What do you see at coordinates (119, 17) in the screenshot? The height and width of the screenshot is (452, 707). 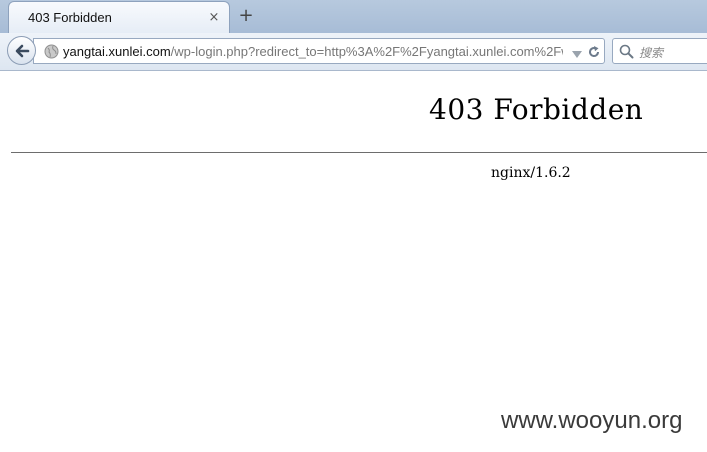 I see `tab-active: 403 Forbidden ×` at bounding box center [119, 17].